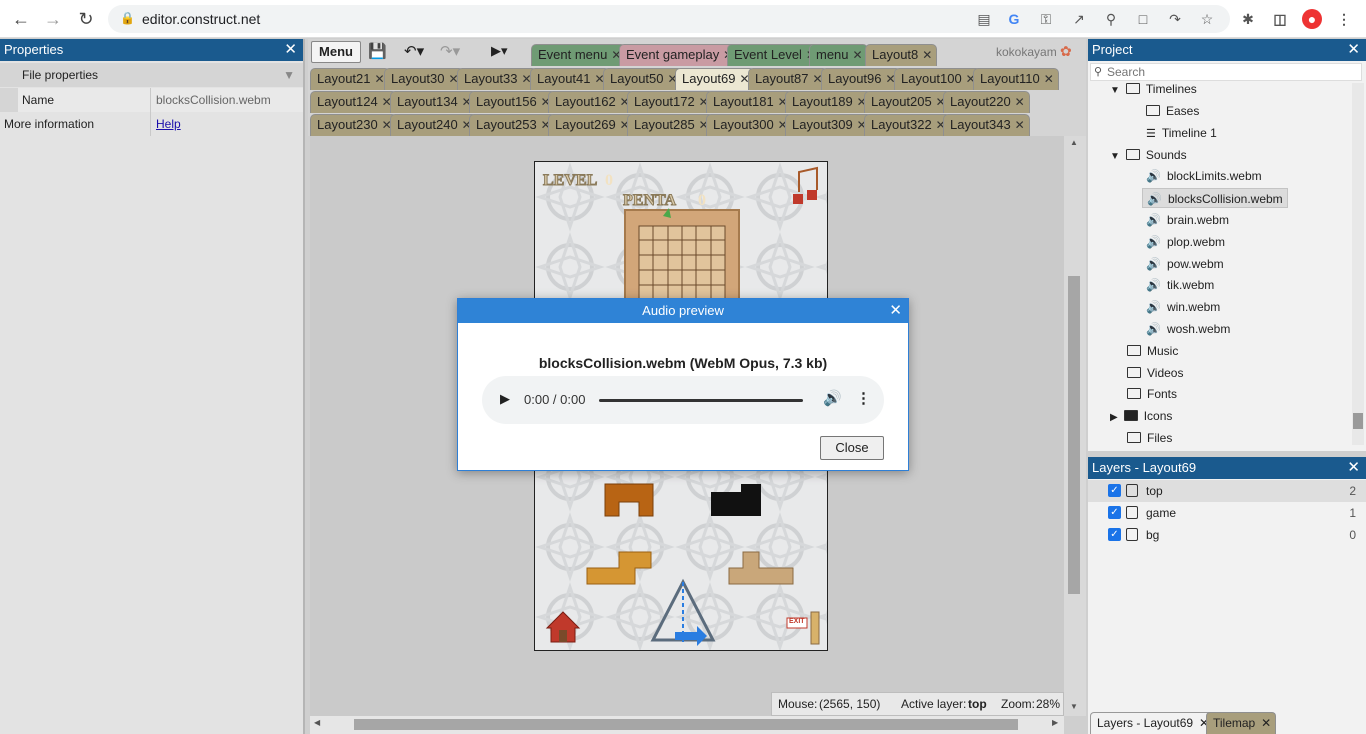 The height and width of the screenshot is (734, 1366). I want to click on tree-folder-sounds: ▼ Sounds, so click(1148, 155).